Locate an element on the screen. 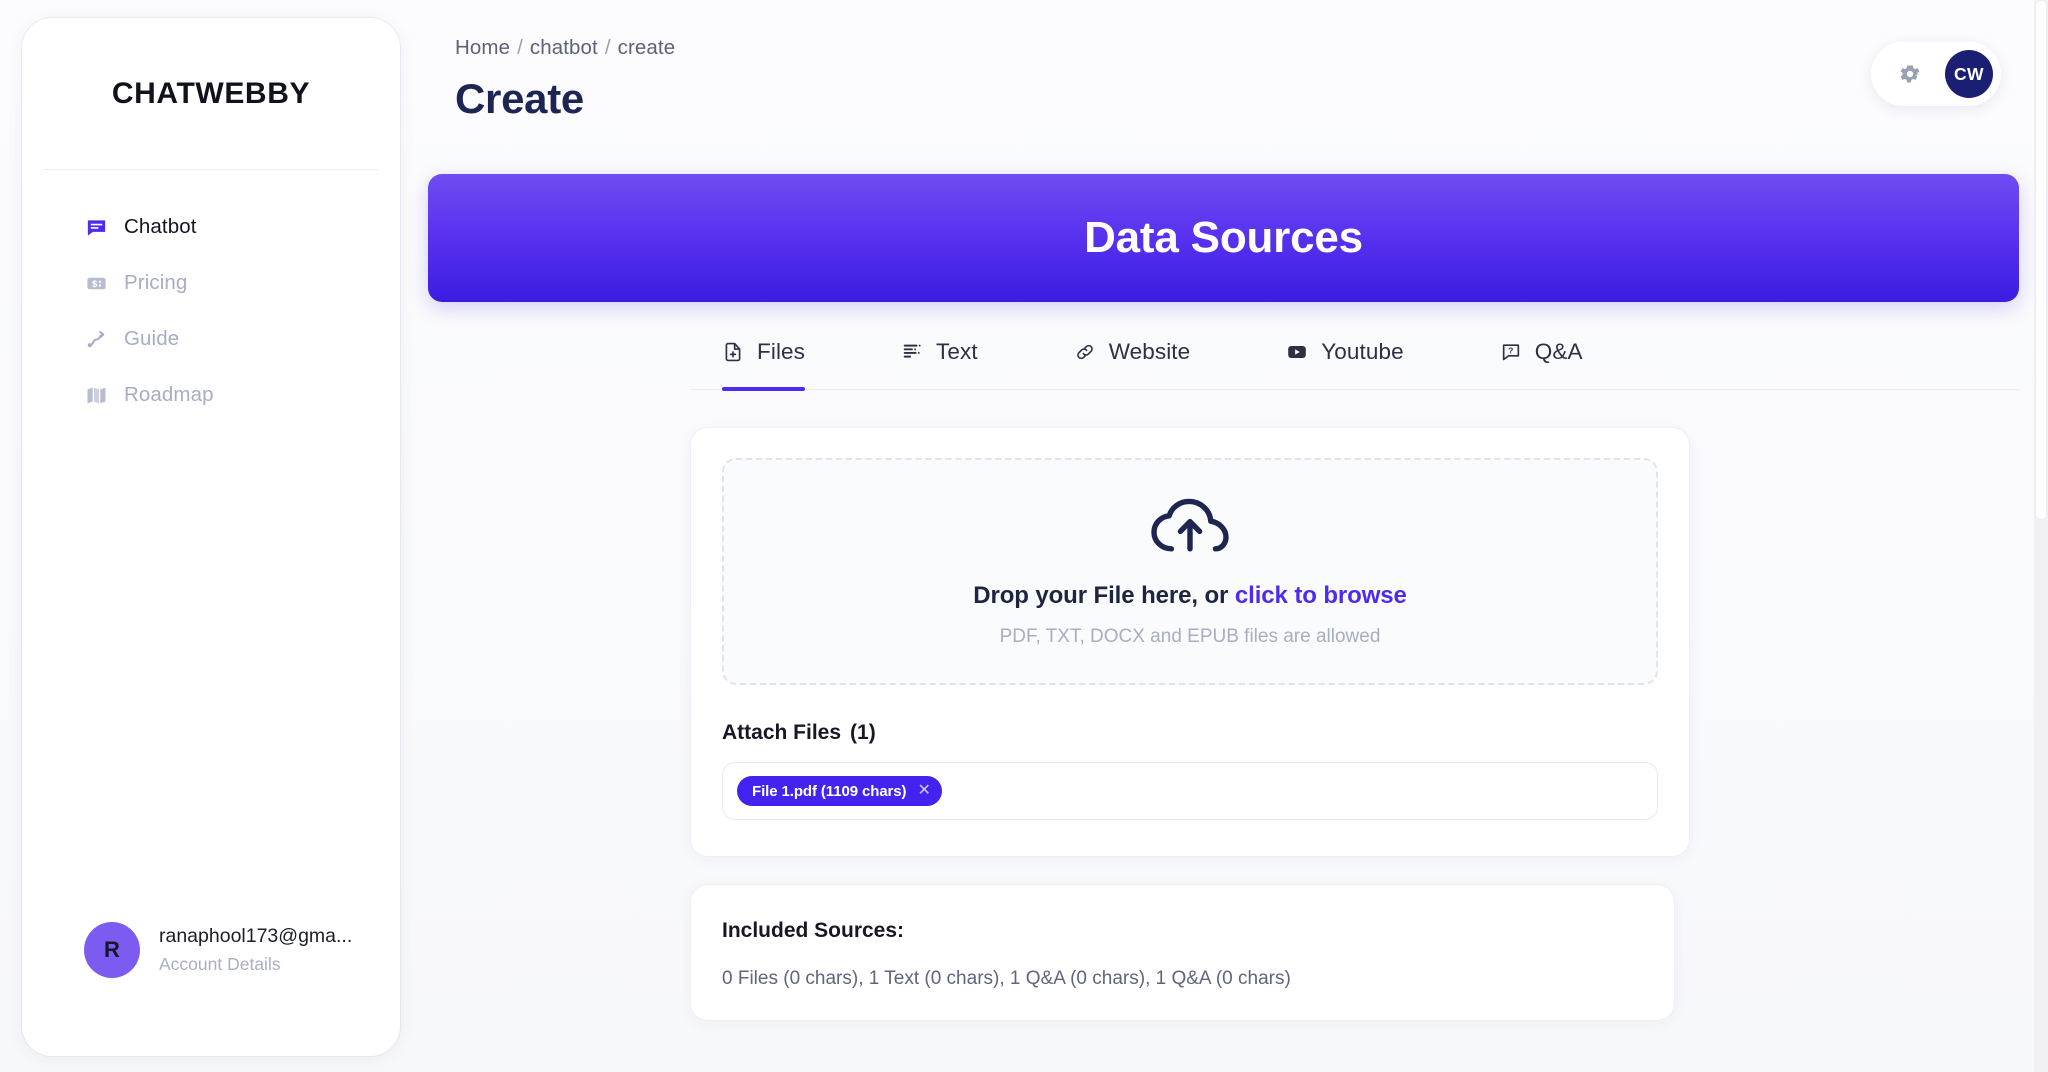  dropzone-prompt: Drop your File here, or click to browse is located at coordinates (1190, 596).